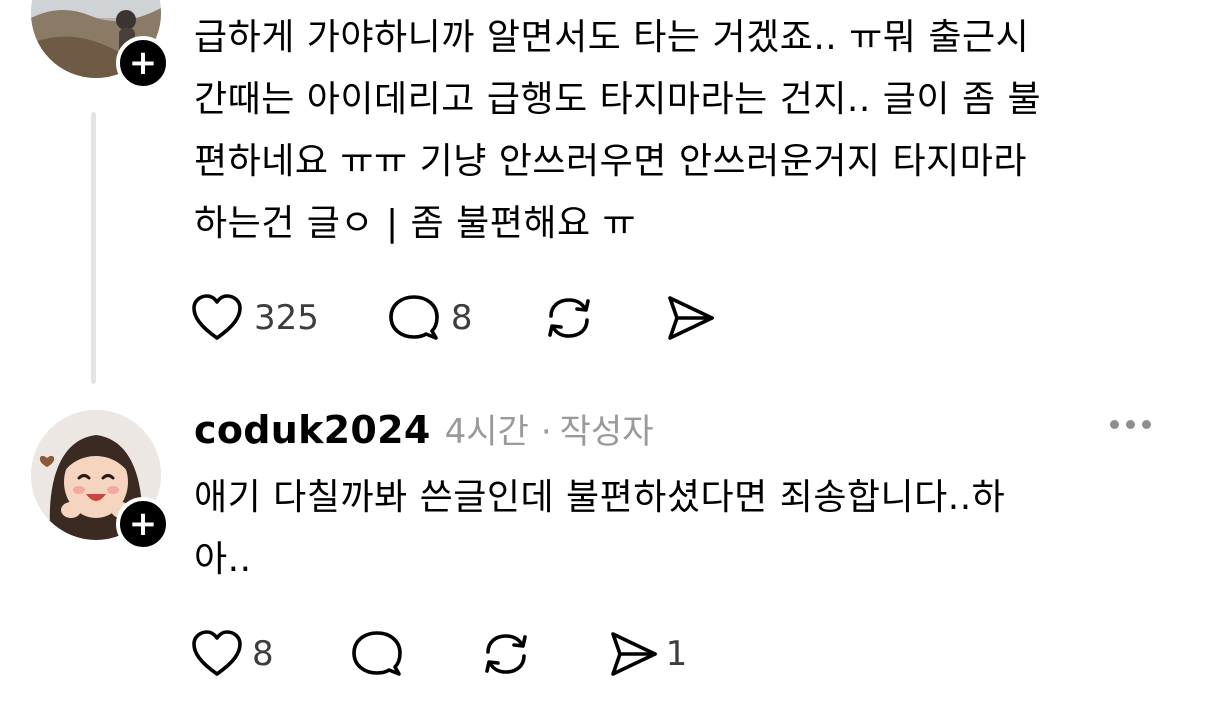  I want to click on username: coduk2024, so click(312, 430).